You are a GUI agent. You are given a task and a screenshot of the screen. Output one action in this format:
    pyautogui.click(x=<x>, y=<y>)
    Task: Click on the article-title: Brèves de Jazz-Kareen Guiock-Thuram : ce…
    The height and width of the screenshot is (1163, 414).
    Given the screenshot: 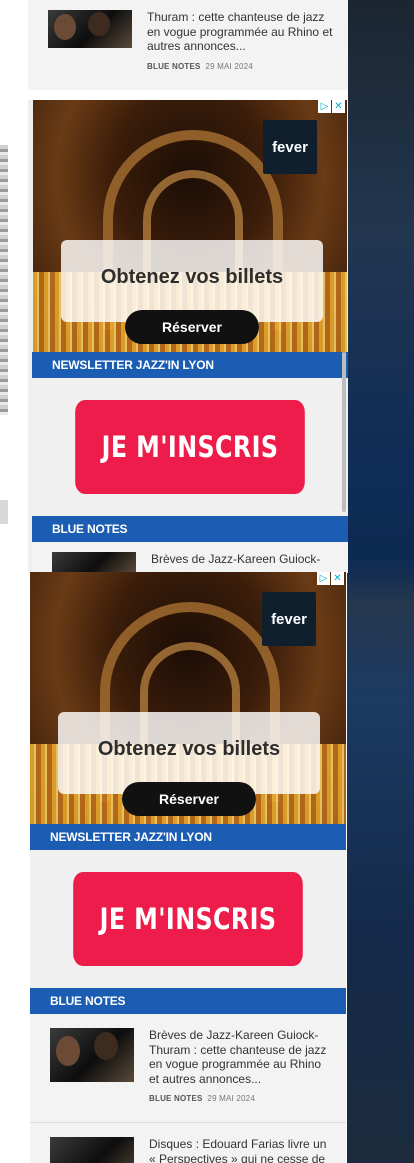 What is the action you would take?
    pyautogui.click(x=241, y=1057)
    